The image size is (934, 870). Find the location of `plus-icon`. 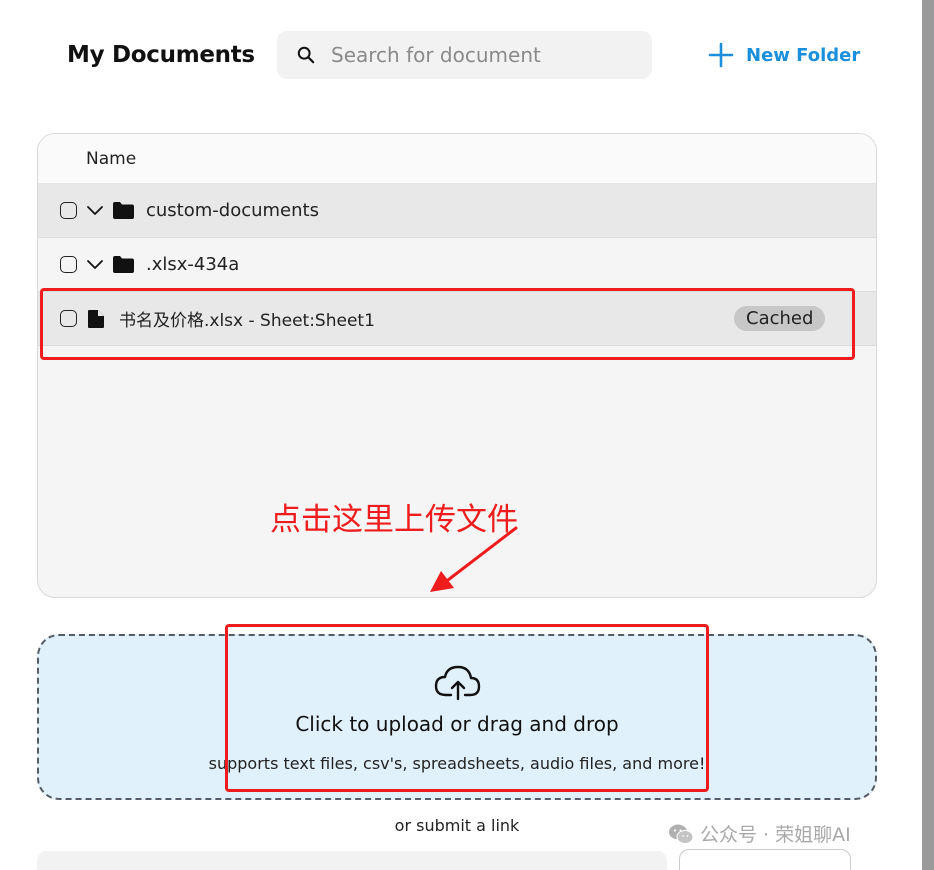

plus-icon is located at coordinates (721, 55).